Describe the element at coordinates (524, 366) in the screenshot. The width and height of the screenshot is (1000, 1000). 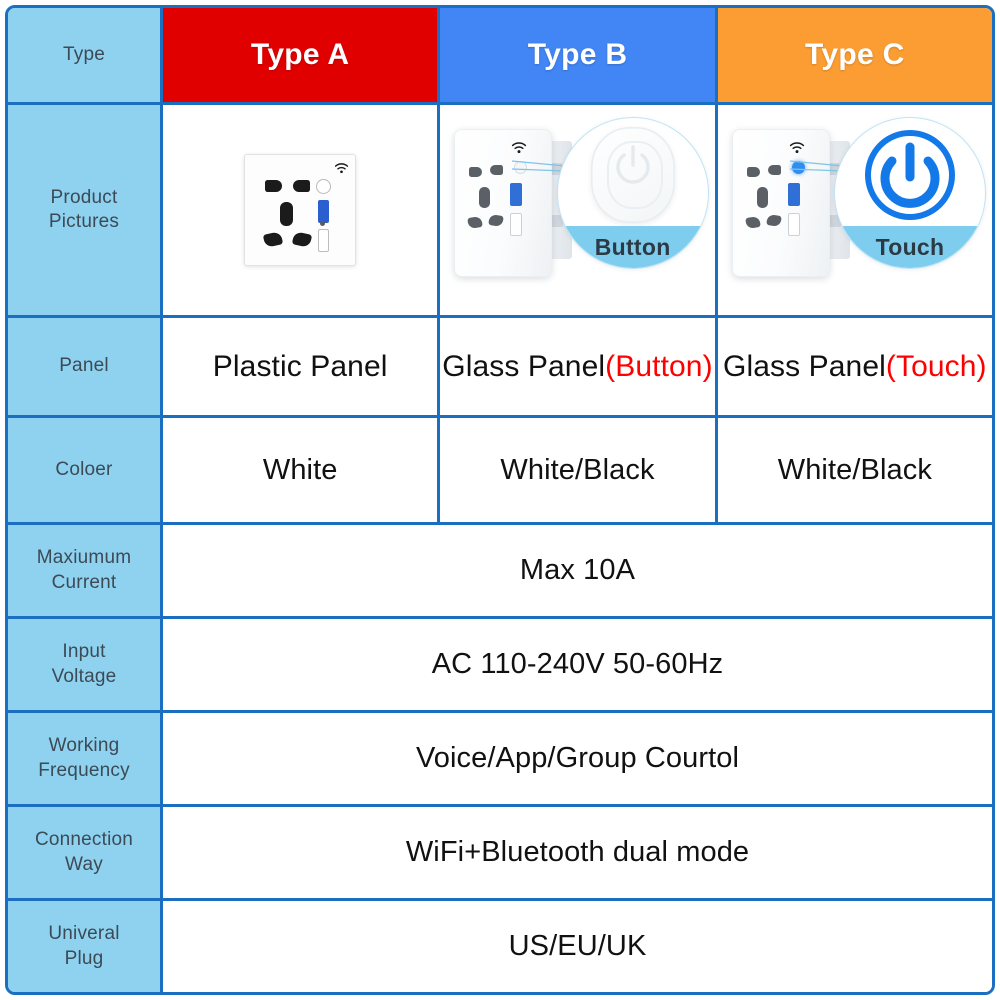
I see `panel-text-b: Glass Panel` at that location.